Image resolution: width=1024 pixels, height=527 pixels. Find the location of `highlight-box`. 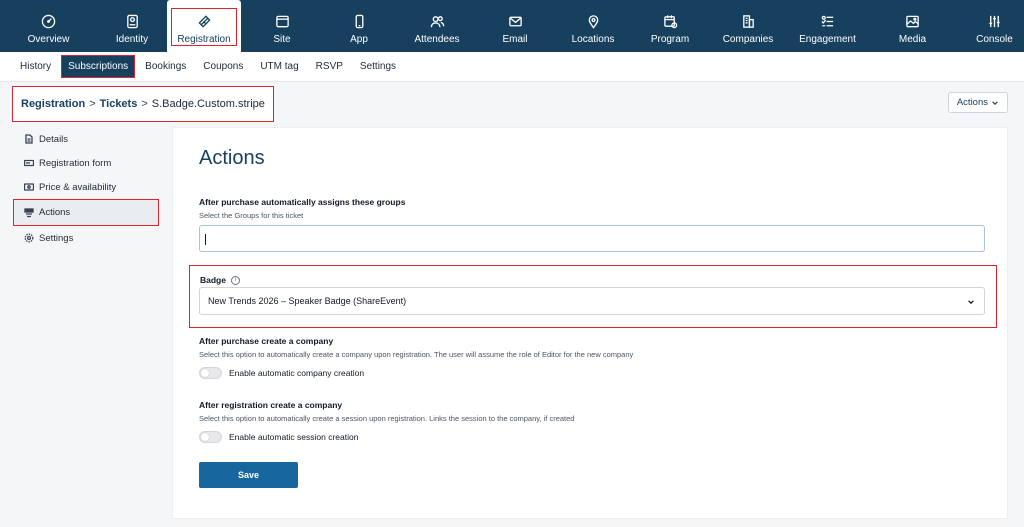

highlight-box is located at coordinates (204, 27).